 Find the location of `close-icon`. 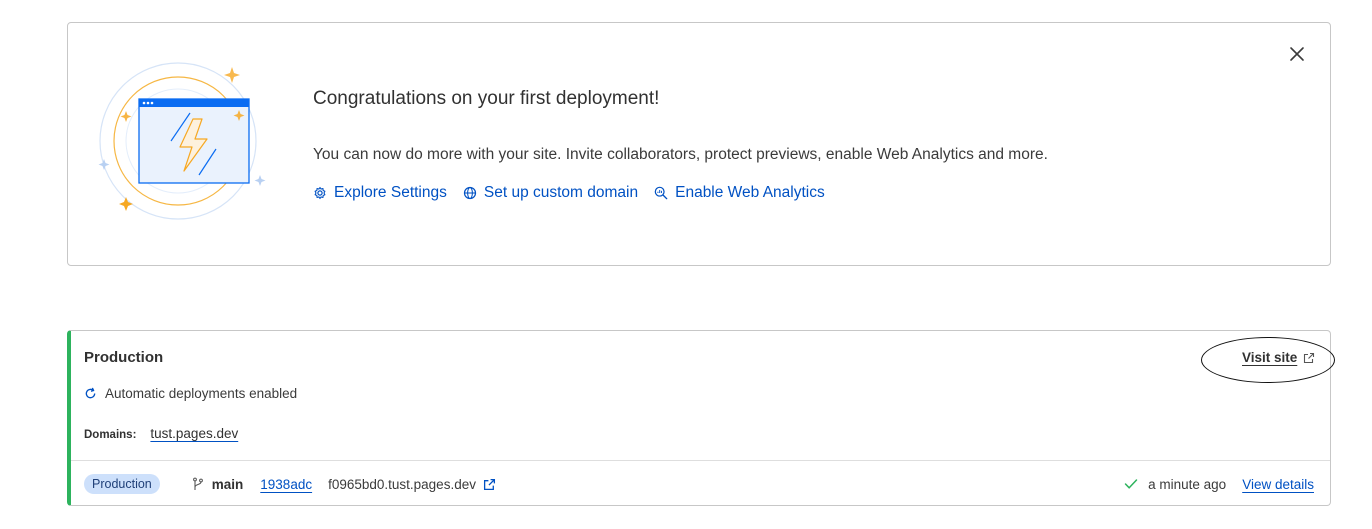

close-icon is located at coordinates (1297, 54).